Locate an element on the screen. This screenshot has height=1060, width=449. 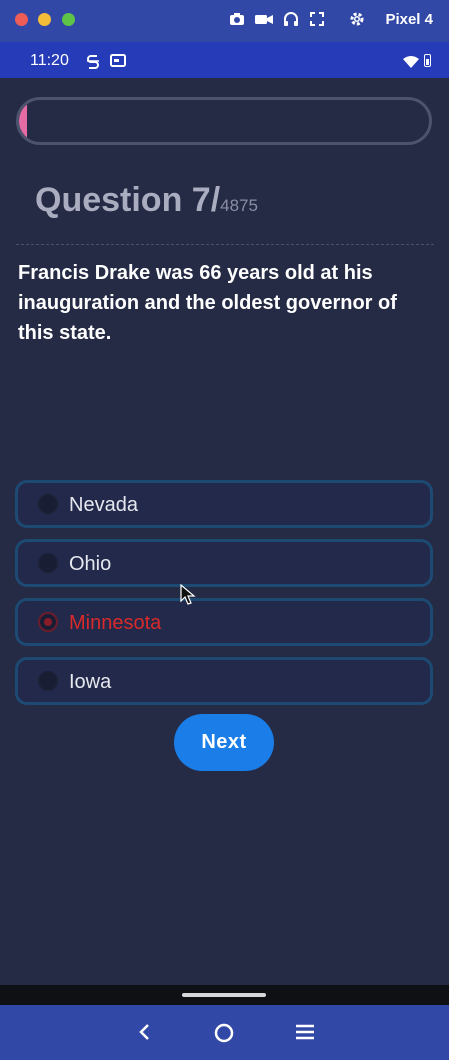
next-button: Next is located at coordinates (224, 742).